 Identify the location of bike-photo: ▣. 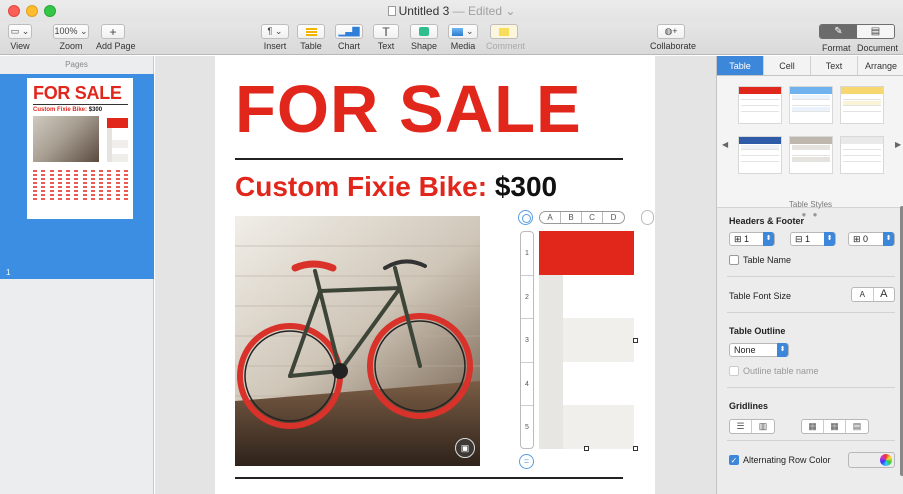
(357, 341).